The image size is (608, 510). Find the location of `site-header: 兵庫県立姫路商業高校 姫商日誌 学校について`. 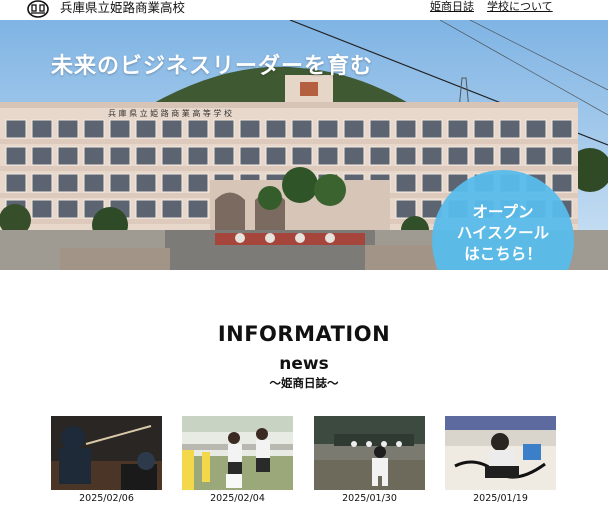

site-header: 兵庫県立姫路商業高校 姫商日誌 学校について is located at coordinates (304, 10).